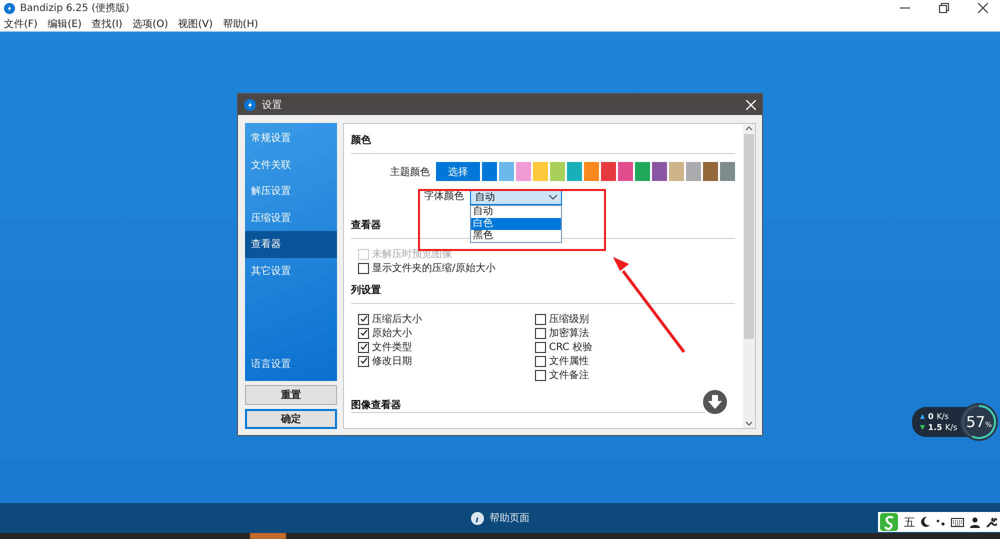  Describe the element at coordinates (991, 522) in the screenshot. I see `wrench-icon` at that location.